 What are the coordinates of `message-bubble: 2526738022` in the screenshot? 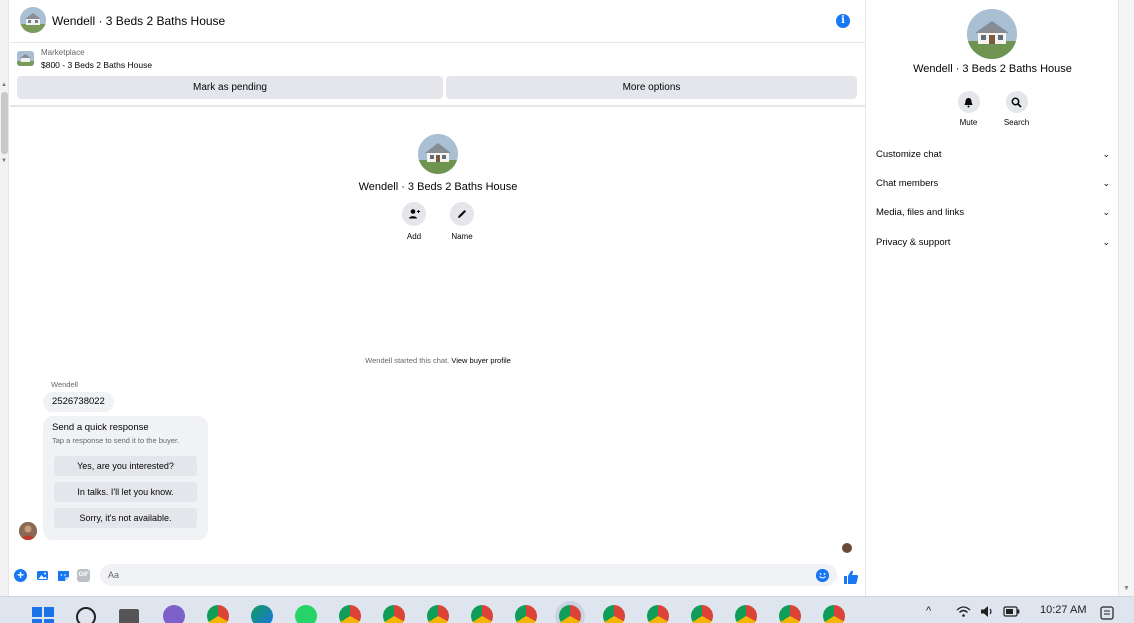 It's located at (78, 402).